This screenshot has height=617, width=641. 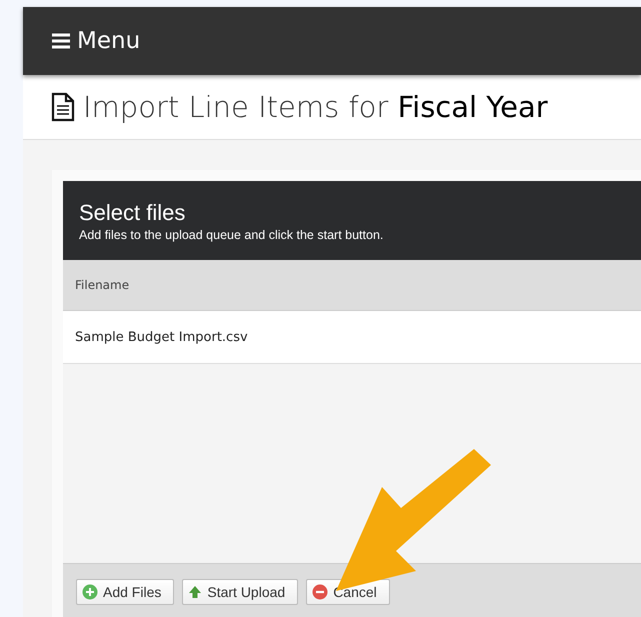 I want to click on menu-button: Menu, so click(x=95, y=41).